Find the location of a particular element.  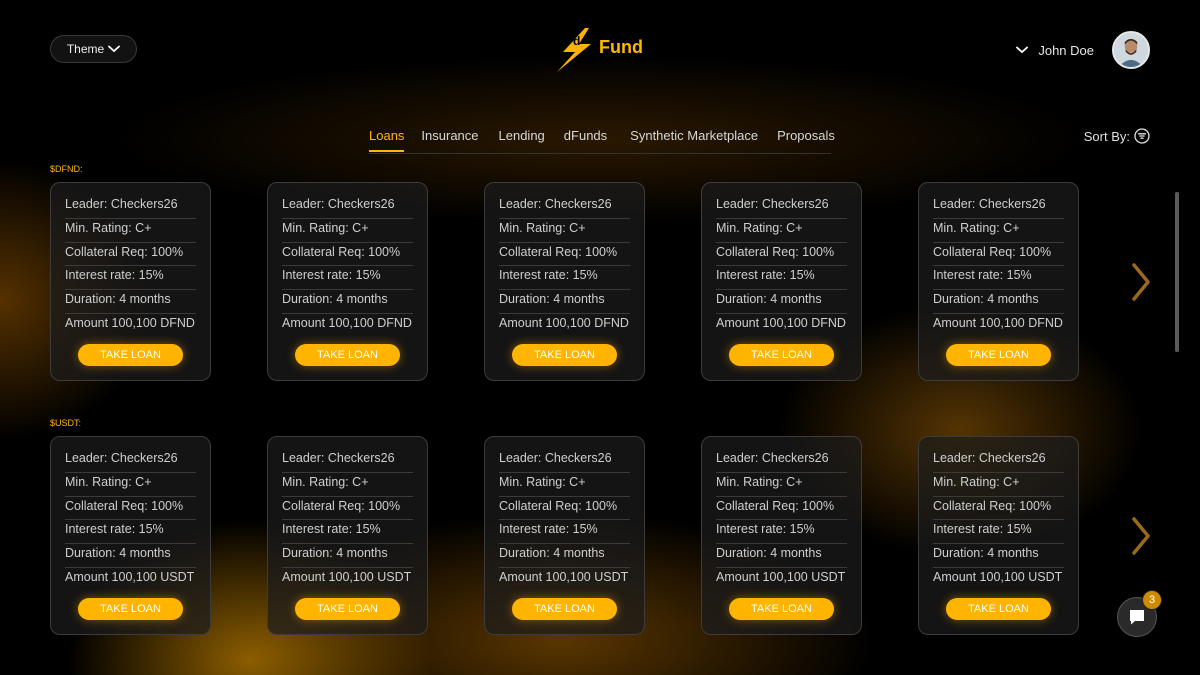

tab-lending: Lending is located at coordinates (522, 139).